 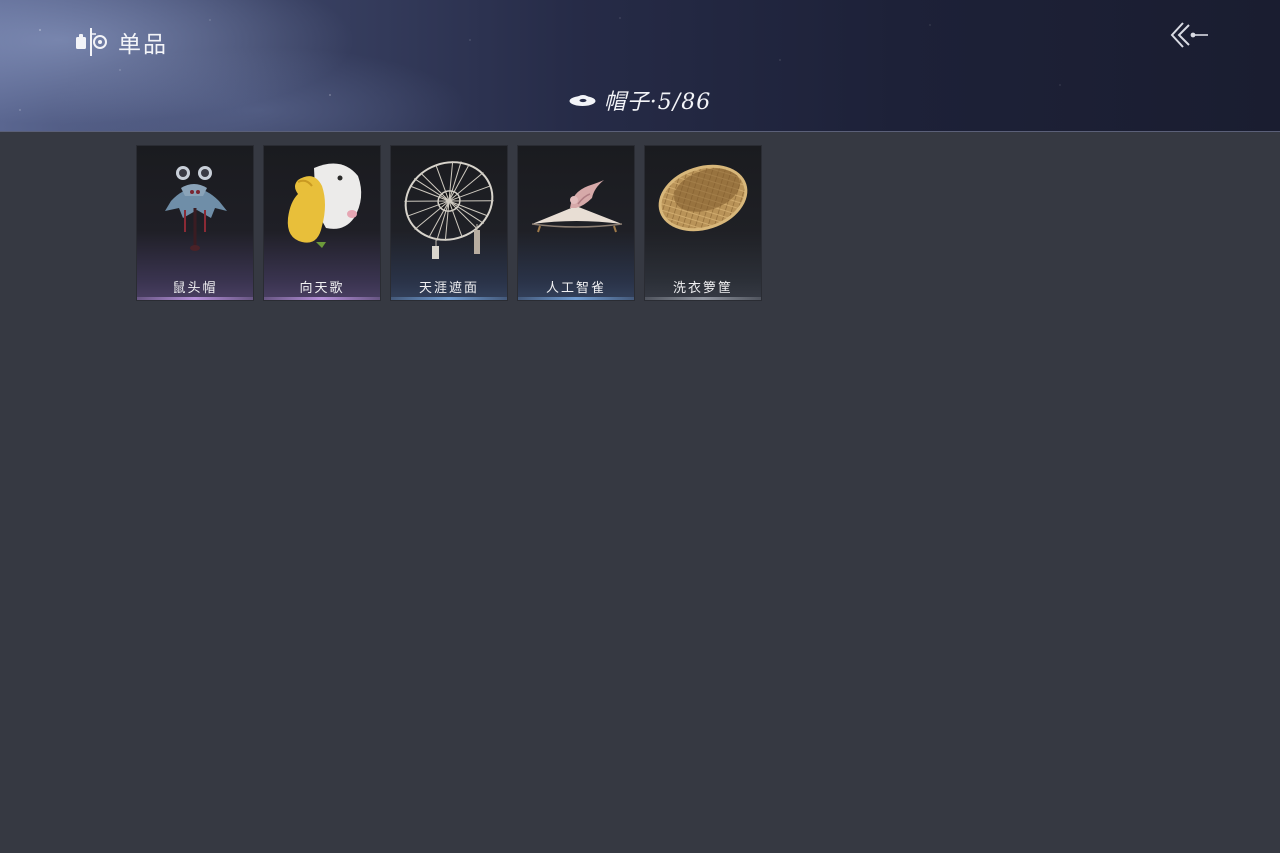 What do you see at coordinates (449, 210) in the screenshot?
I see `spoked-veil-hat-icon` at bounding box center [449, 210].